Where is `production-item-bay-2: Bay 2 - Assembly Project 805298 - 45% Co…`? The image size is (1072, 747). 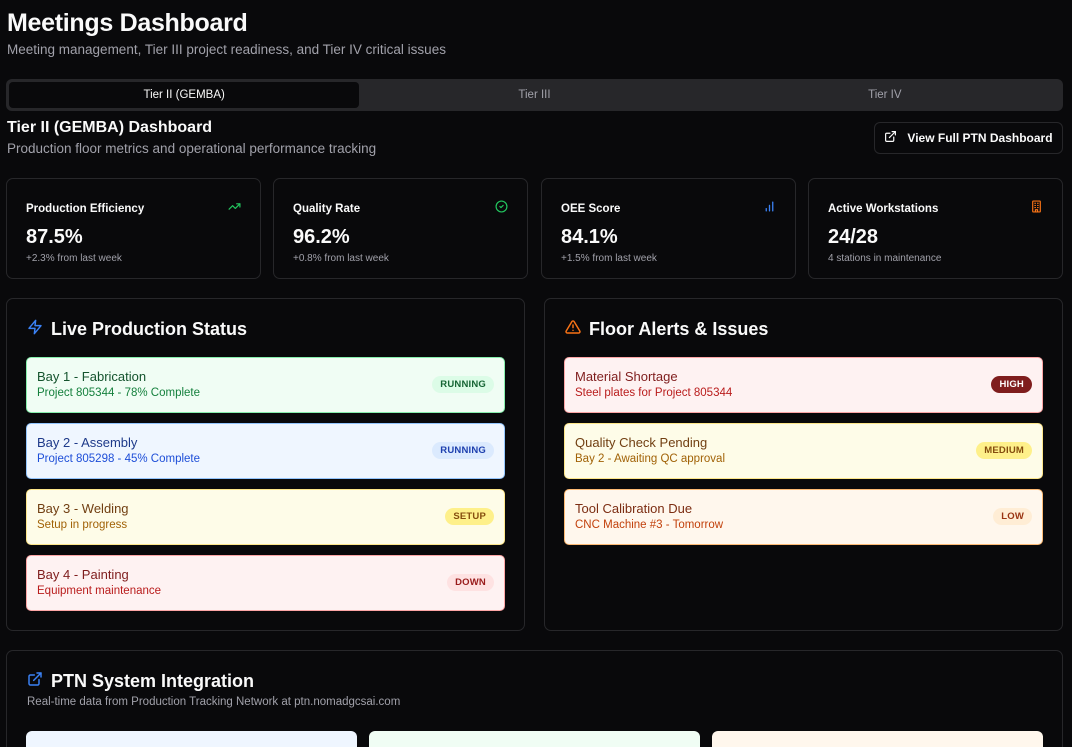 production-item-bay-2: Bay 2 - Assembly Project 805298 - 45% Co… is located at coordinates (265, 451).